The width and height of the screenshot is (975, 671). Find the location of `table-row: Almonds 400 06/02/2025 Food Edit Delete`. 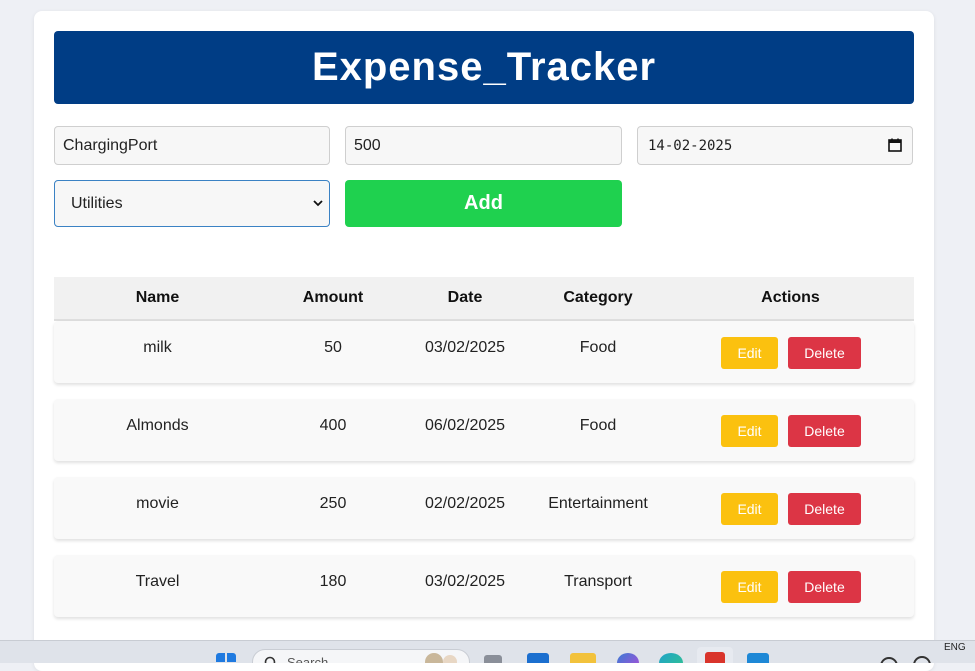

table-row: Almonds 400 06/02/2025 Food Edit Delete is located at coordinates (484, 430).